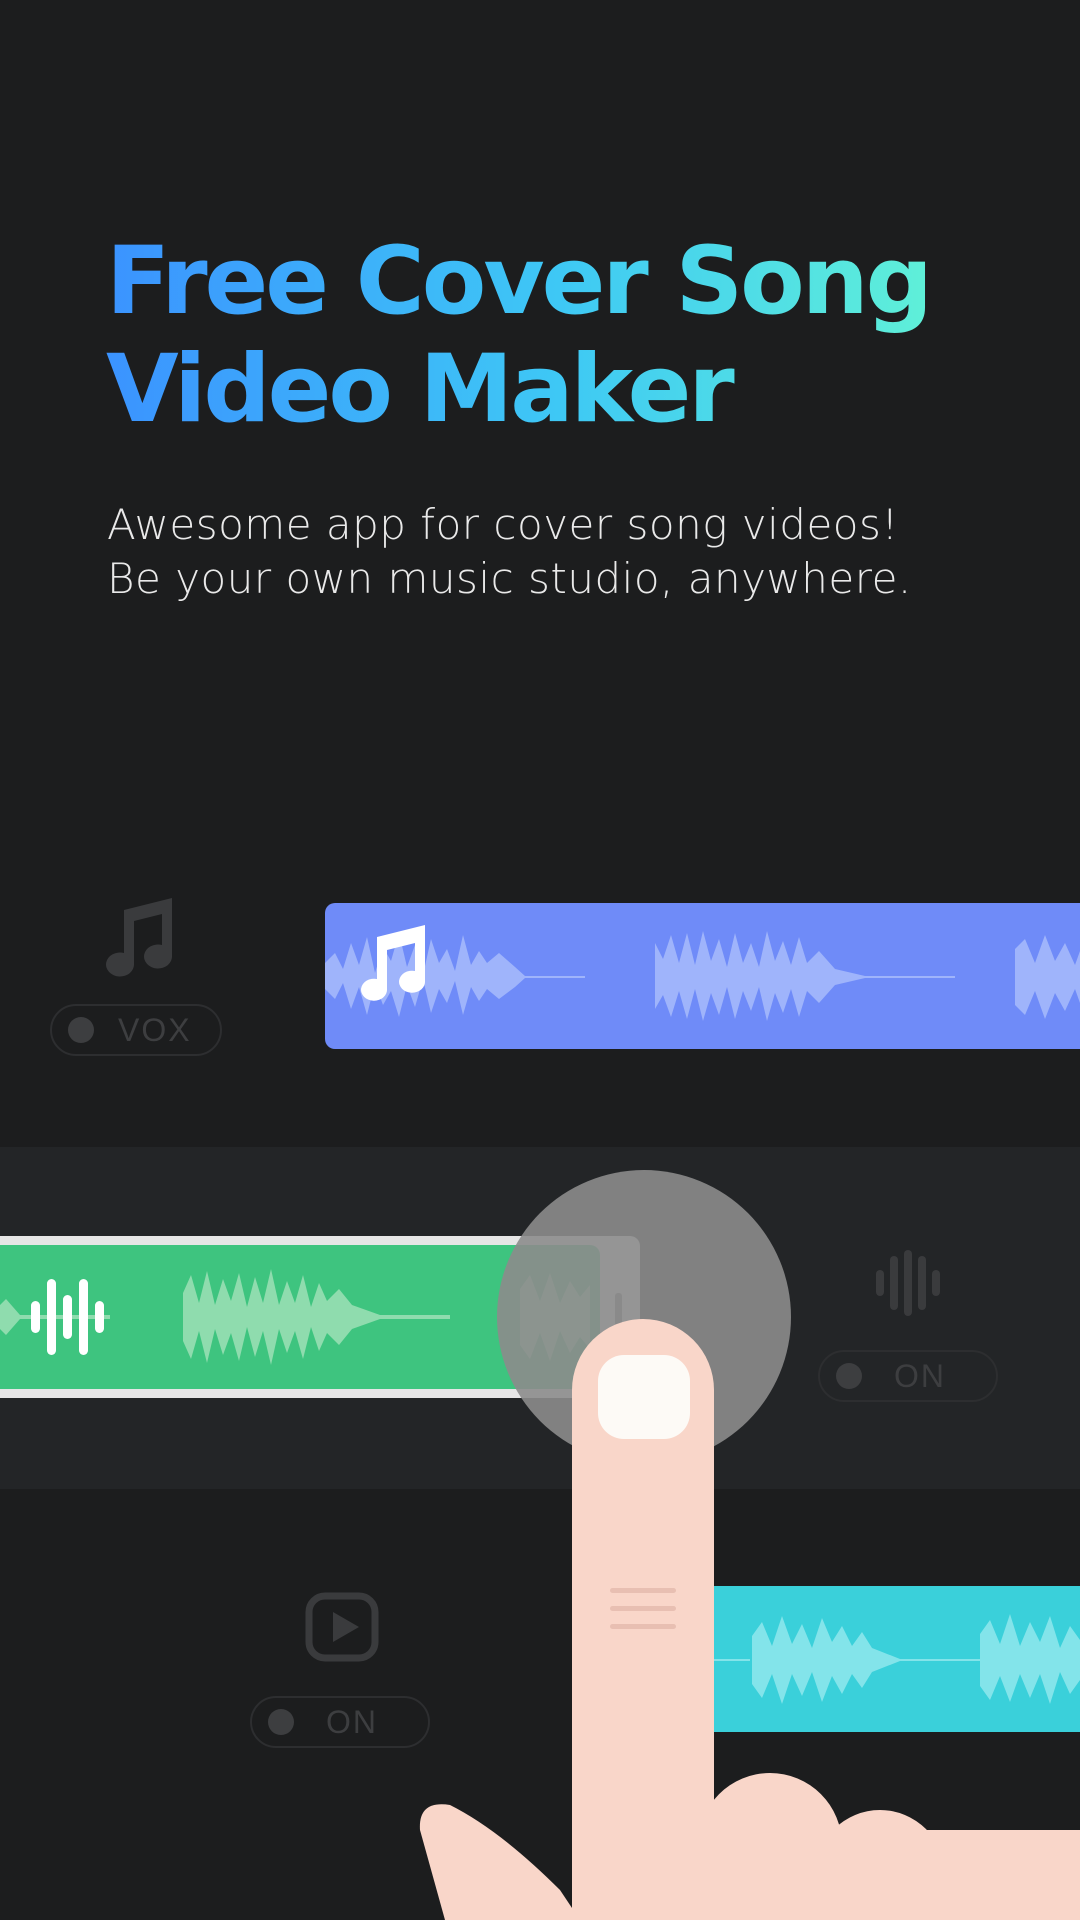 The width and height of the screenshot is (1080, 1920). Describe the element at coordinates (503, 524) in the screenshot. I see `subtitle-line-1: Awesome app for cover song videos!` at that location.